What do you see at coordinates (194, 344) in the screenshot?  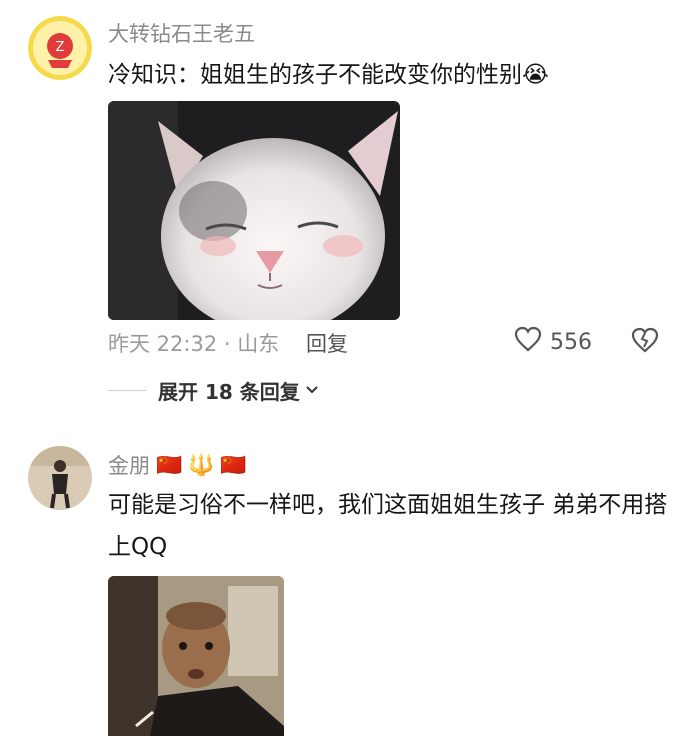 I see `comment-meta: 昨天 22:32 · 山东` at bounding box center [194, 344].